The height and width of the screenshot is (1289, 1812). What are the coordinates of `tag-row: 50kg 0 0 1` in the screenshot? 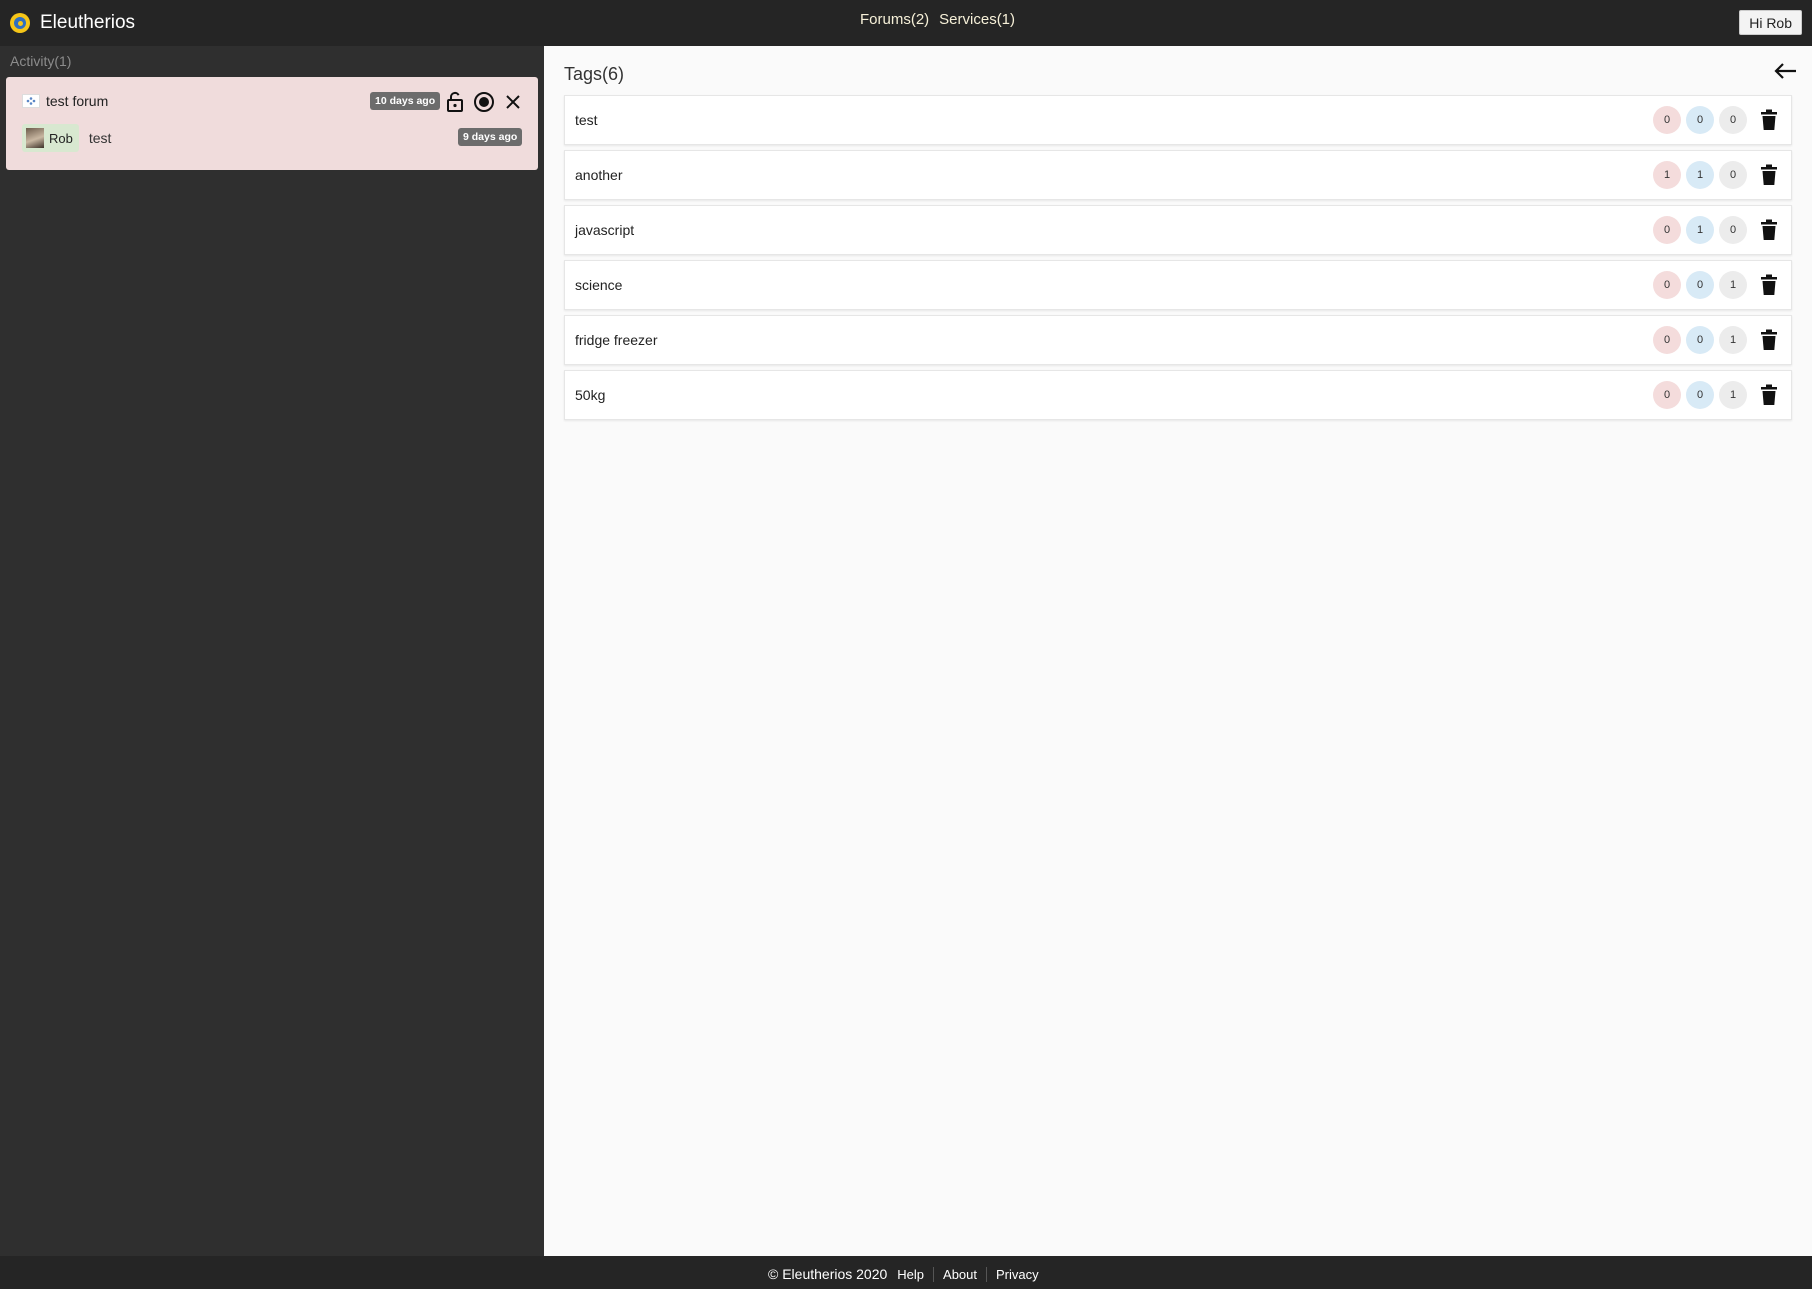 It's located at (1178, 395).